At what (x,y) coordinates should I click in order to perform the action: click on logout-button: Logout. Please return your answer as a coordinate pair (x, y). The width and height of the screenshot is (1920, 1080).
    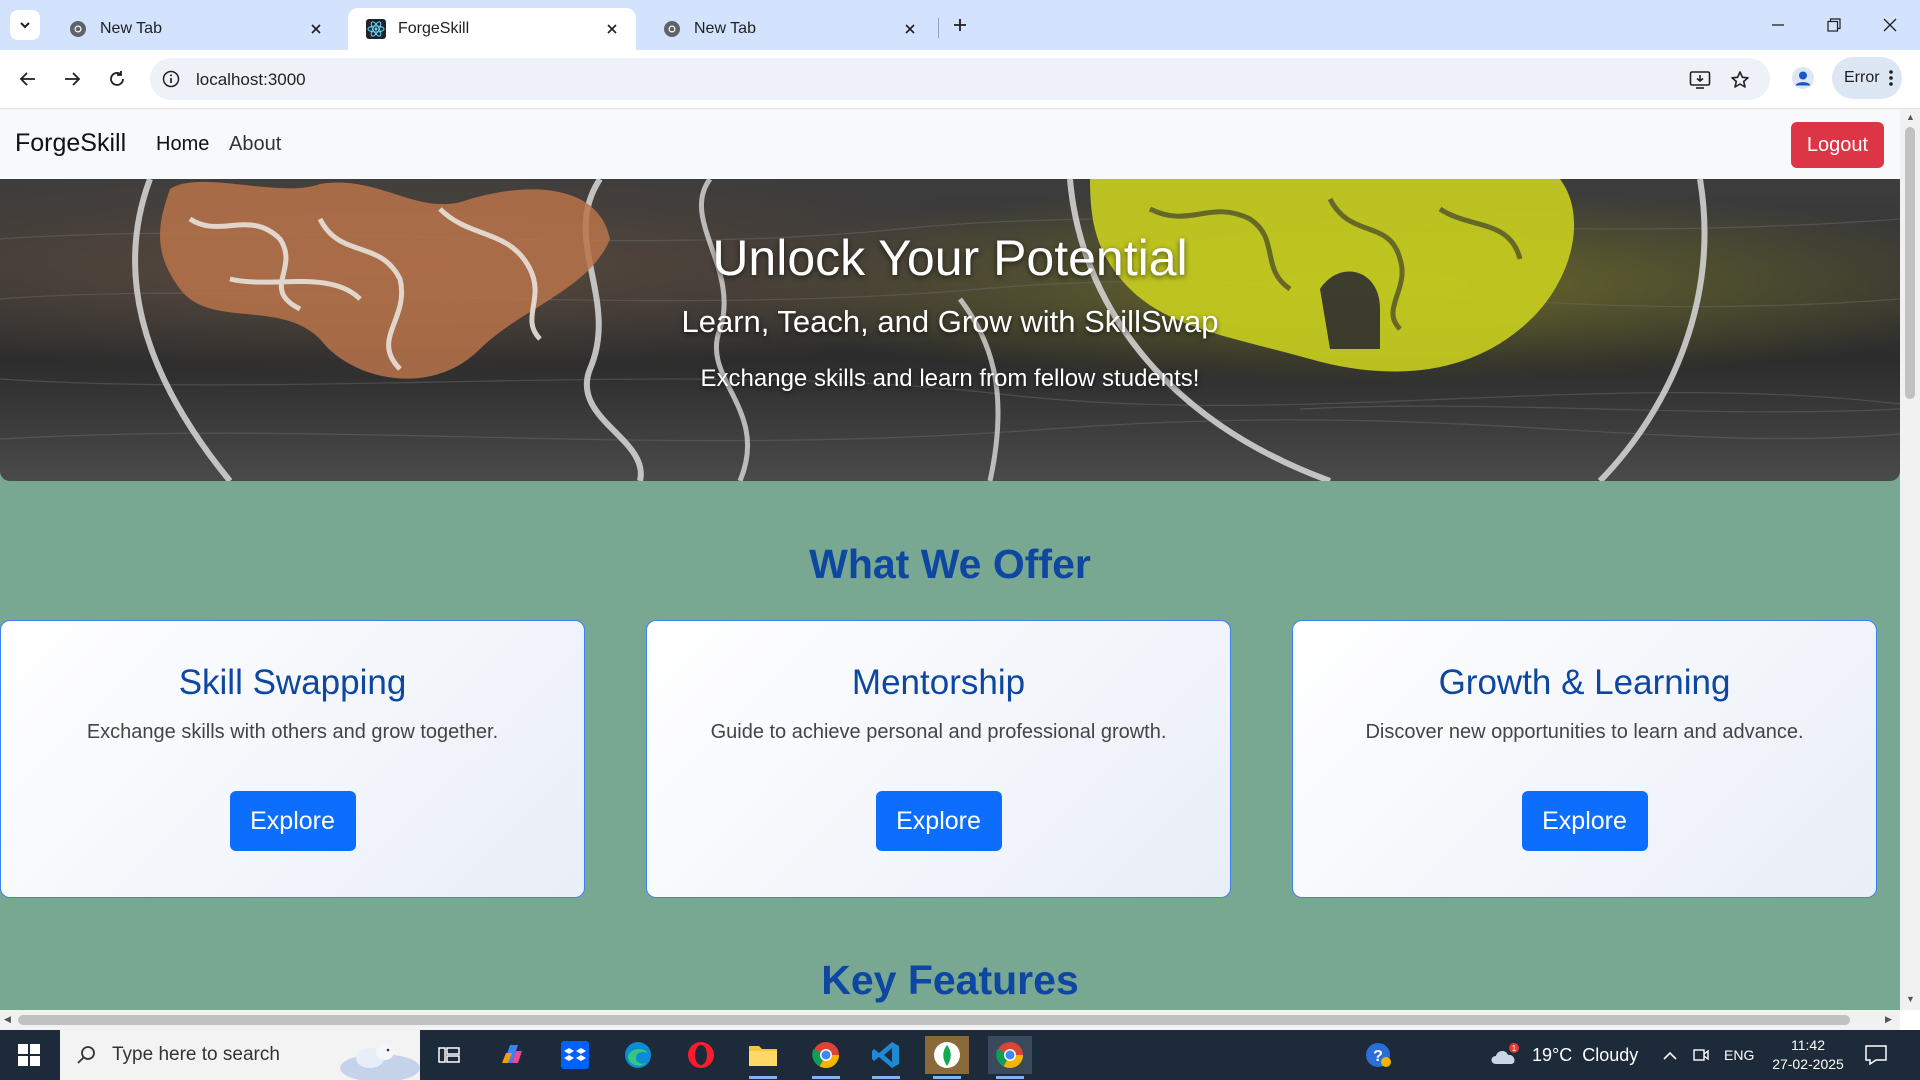
    Looking at the image, I should click on (1837, 145).